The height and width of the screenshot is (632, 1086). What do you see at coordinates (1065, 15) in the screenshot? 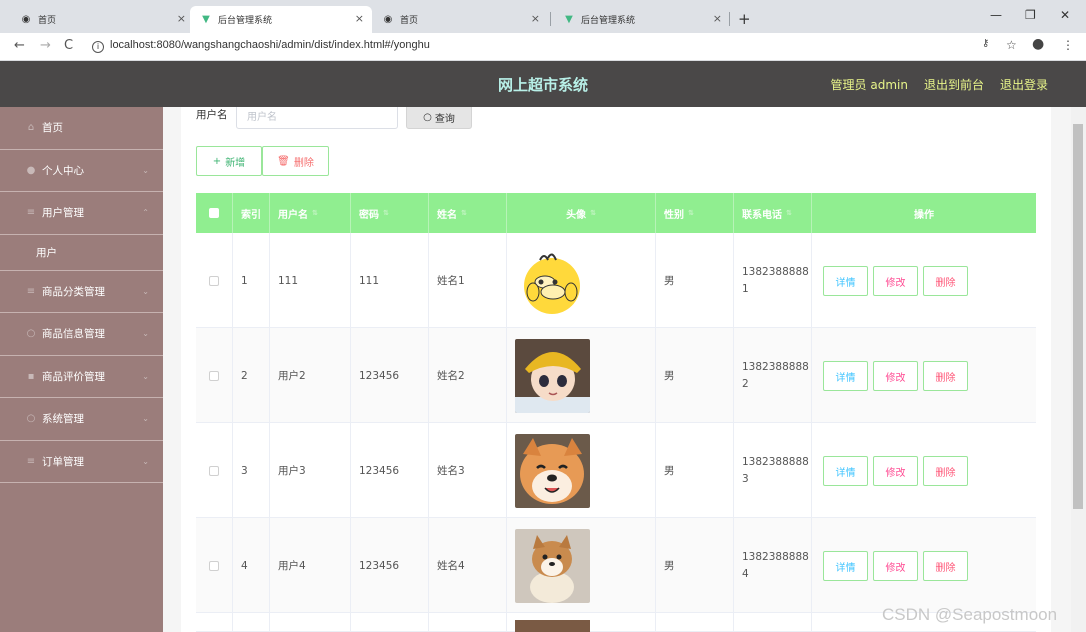
I see `close-window-icon: ✕` at bounding box center [1065, 15].